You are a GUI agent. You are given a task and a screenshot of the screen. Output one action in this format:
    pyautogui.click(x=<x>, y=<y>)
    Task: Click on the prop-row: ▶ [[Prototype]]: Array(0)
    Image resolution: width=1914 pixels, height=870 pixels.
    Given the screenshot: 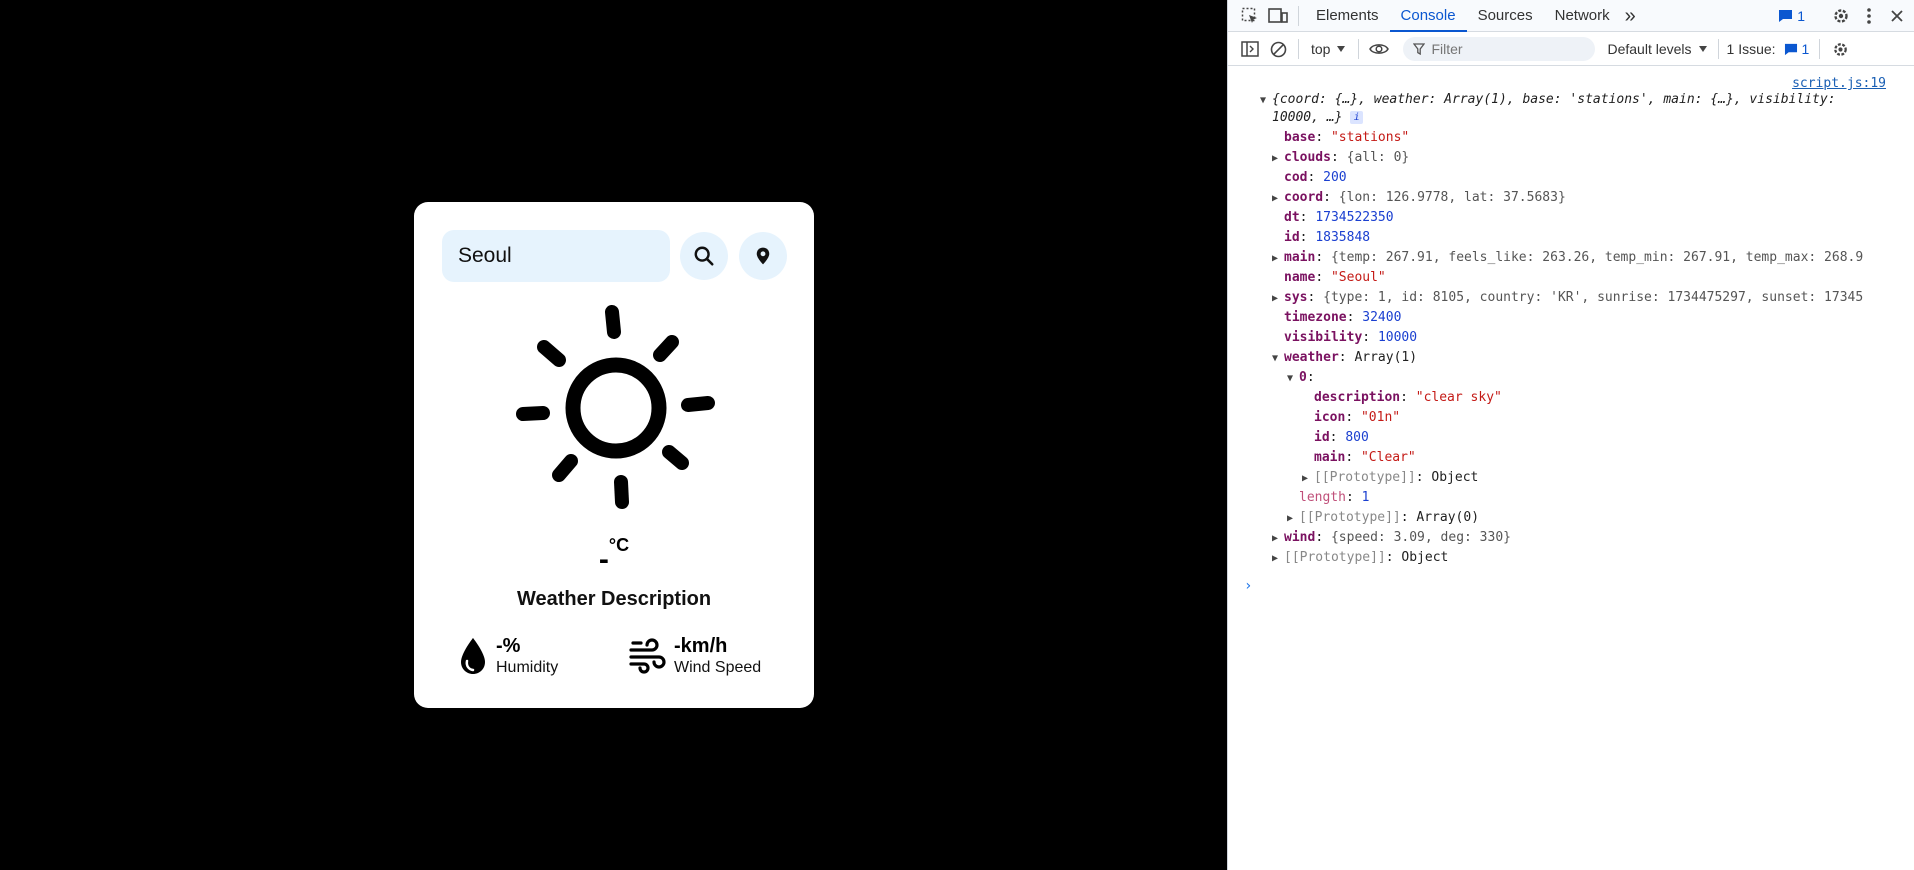 What is the action you would take?
    pyautogui.click(x=1383, y=518)
    